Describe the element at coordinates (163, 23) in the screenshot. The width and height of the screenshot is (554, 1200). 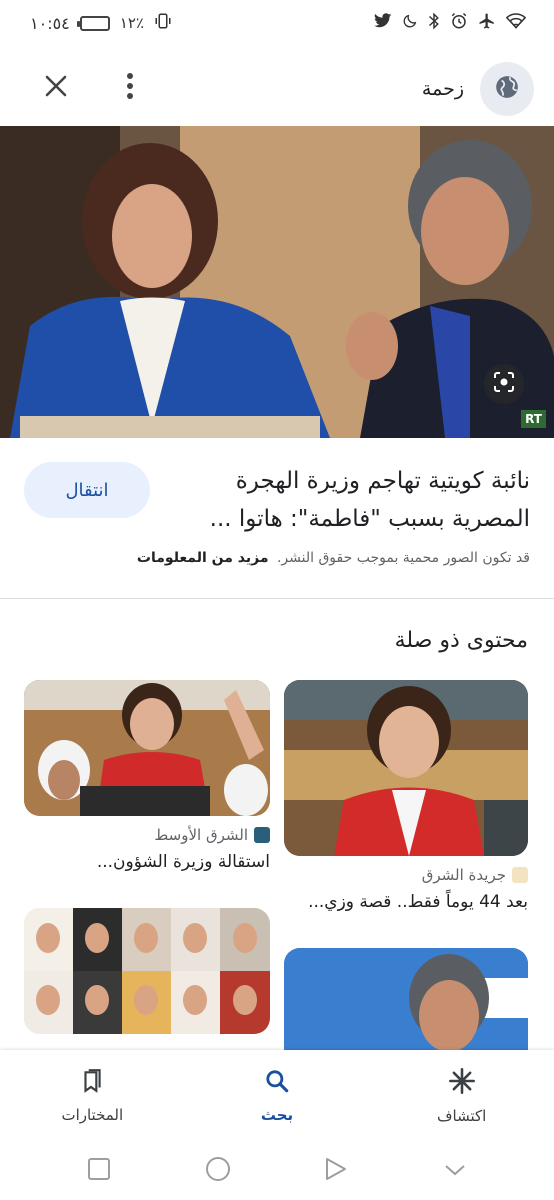
I see `vibrate-icon` at that location.